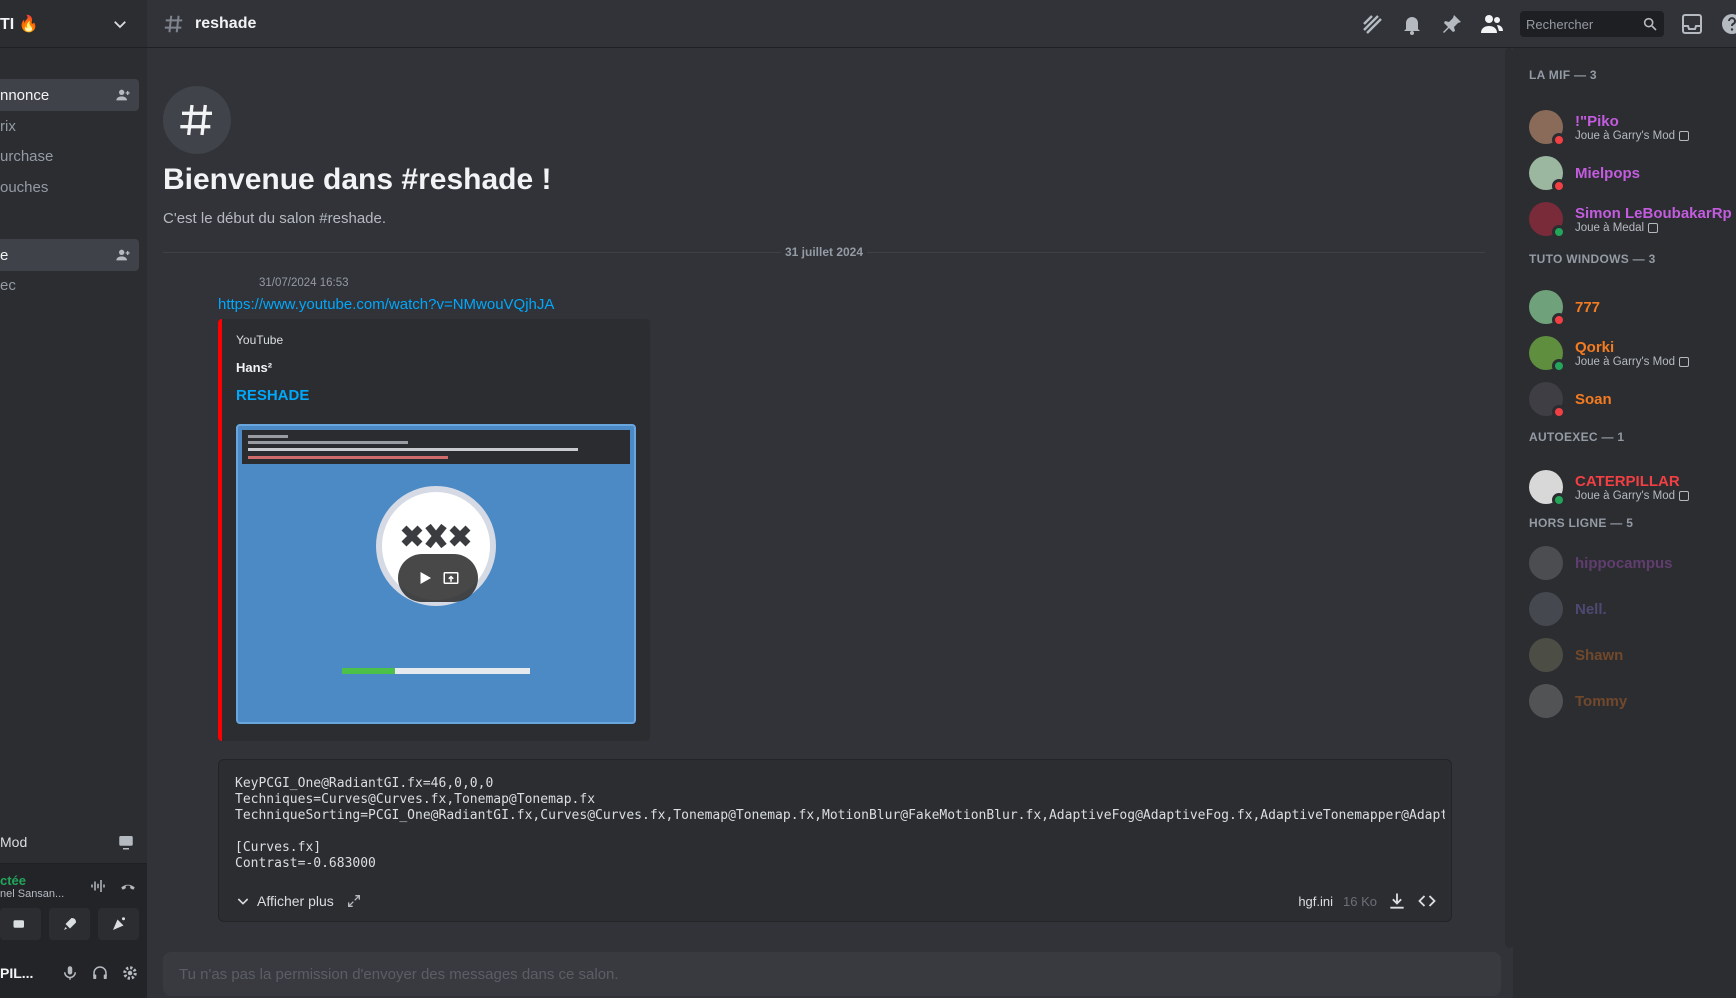  I want to click on rocket-icon, so click(69, 924).